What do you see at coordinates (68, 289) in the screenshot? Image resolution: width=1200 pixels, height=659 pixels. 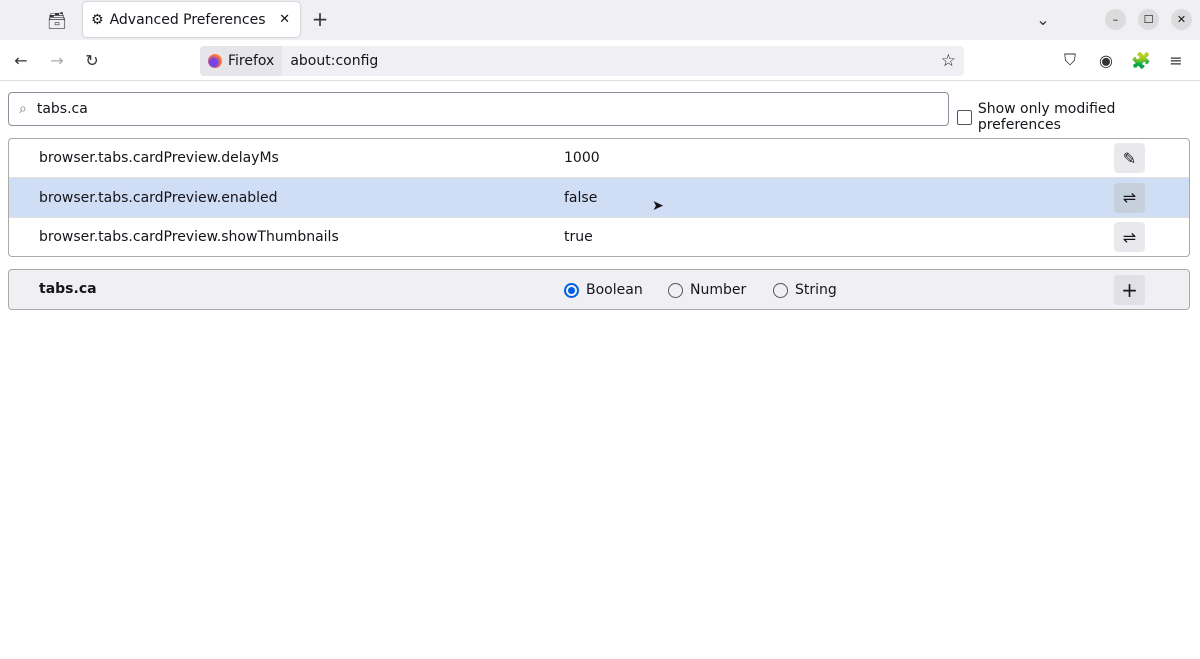 I see `new-pref-name: tabs.ca` at bounding box center [68, 289].